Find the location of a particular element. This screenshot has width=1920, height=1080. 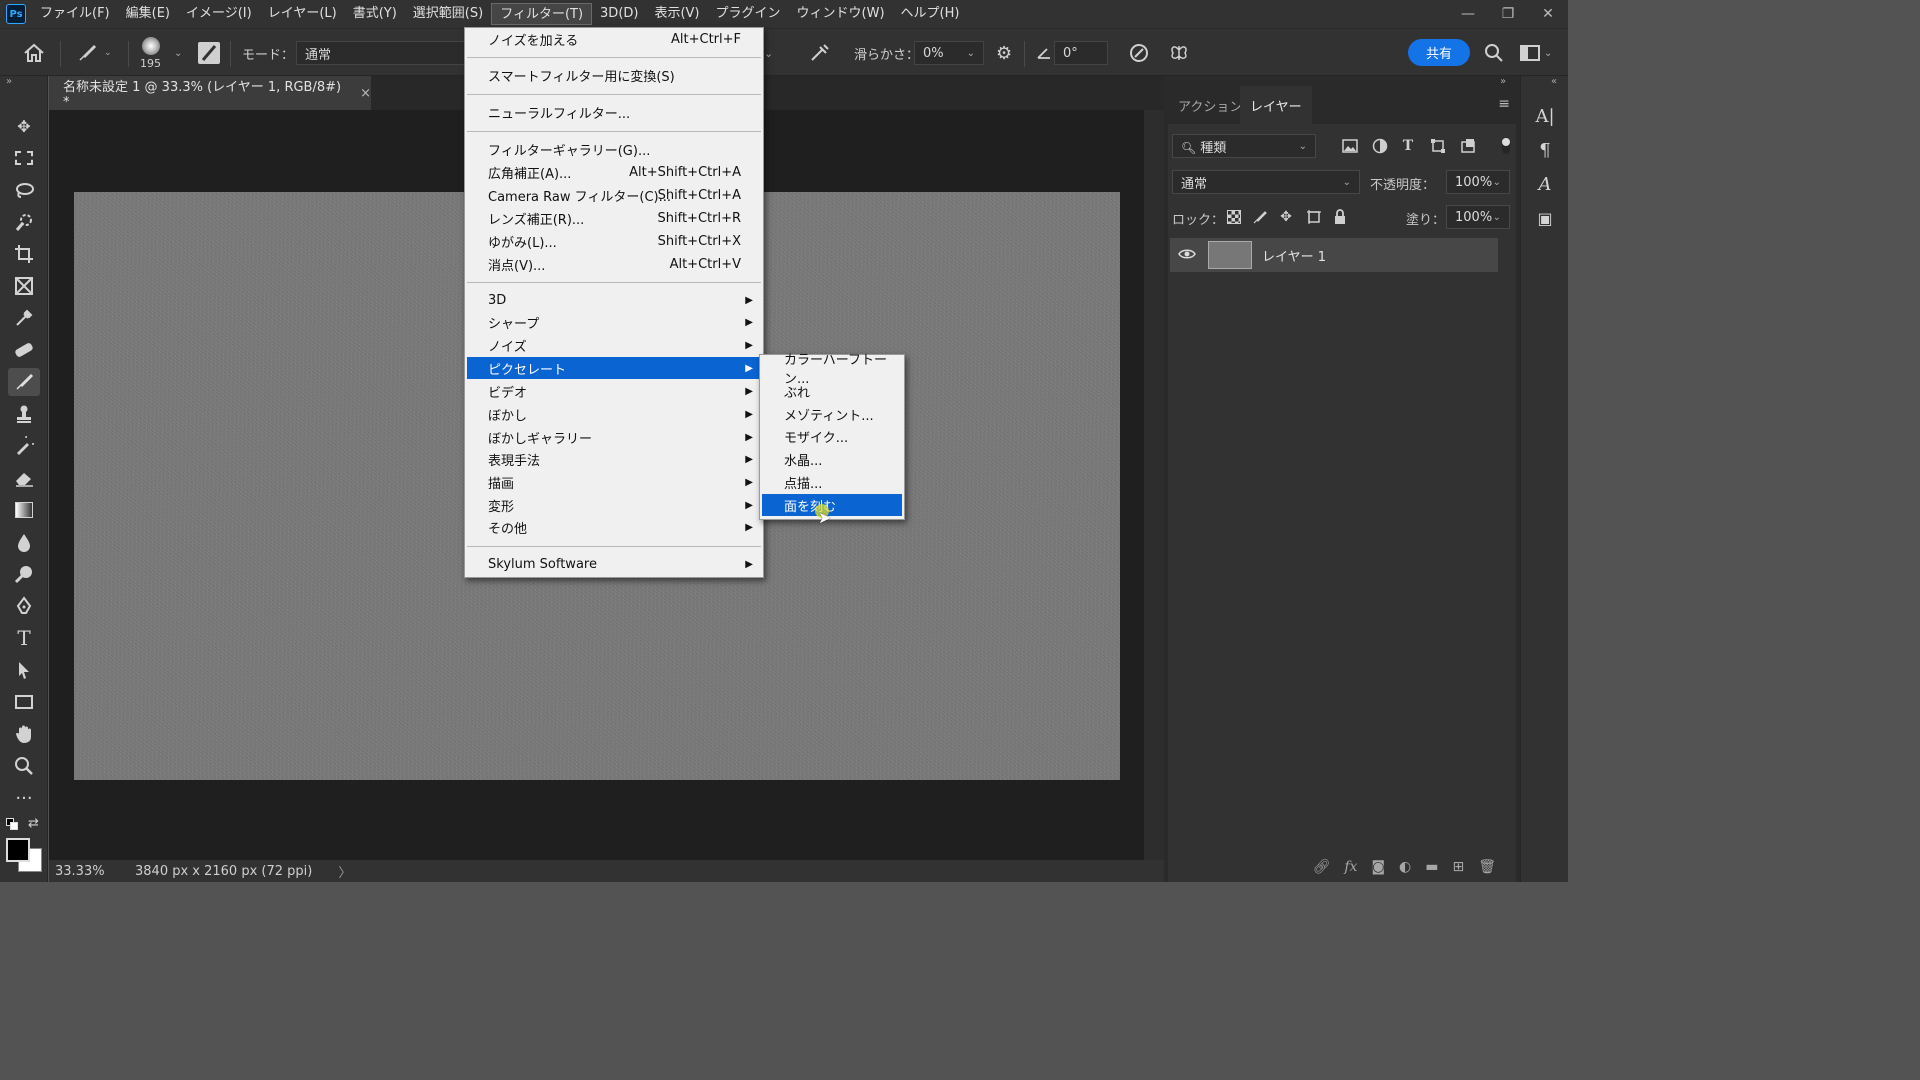

filter-menu-item: 広角補正(A)... Alt+Shift+Ctrl+A is located at coordinates (614, 172).